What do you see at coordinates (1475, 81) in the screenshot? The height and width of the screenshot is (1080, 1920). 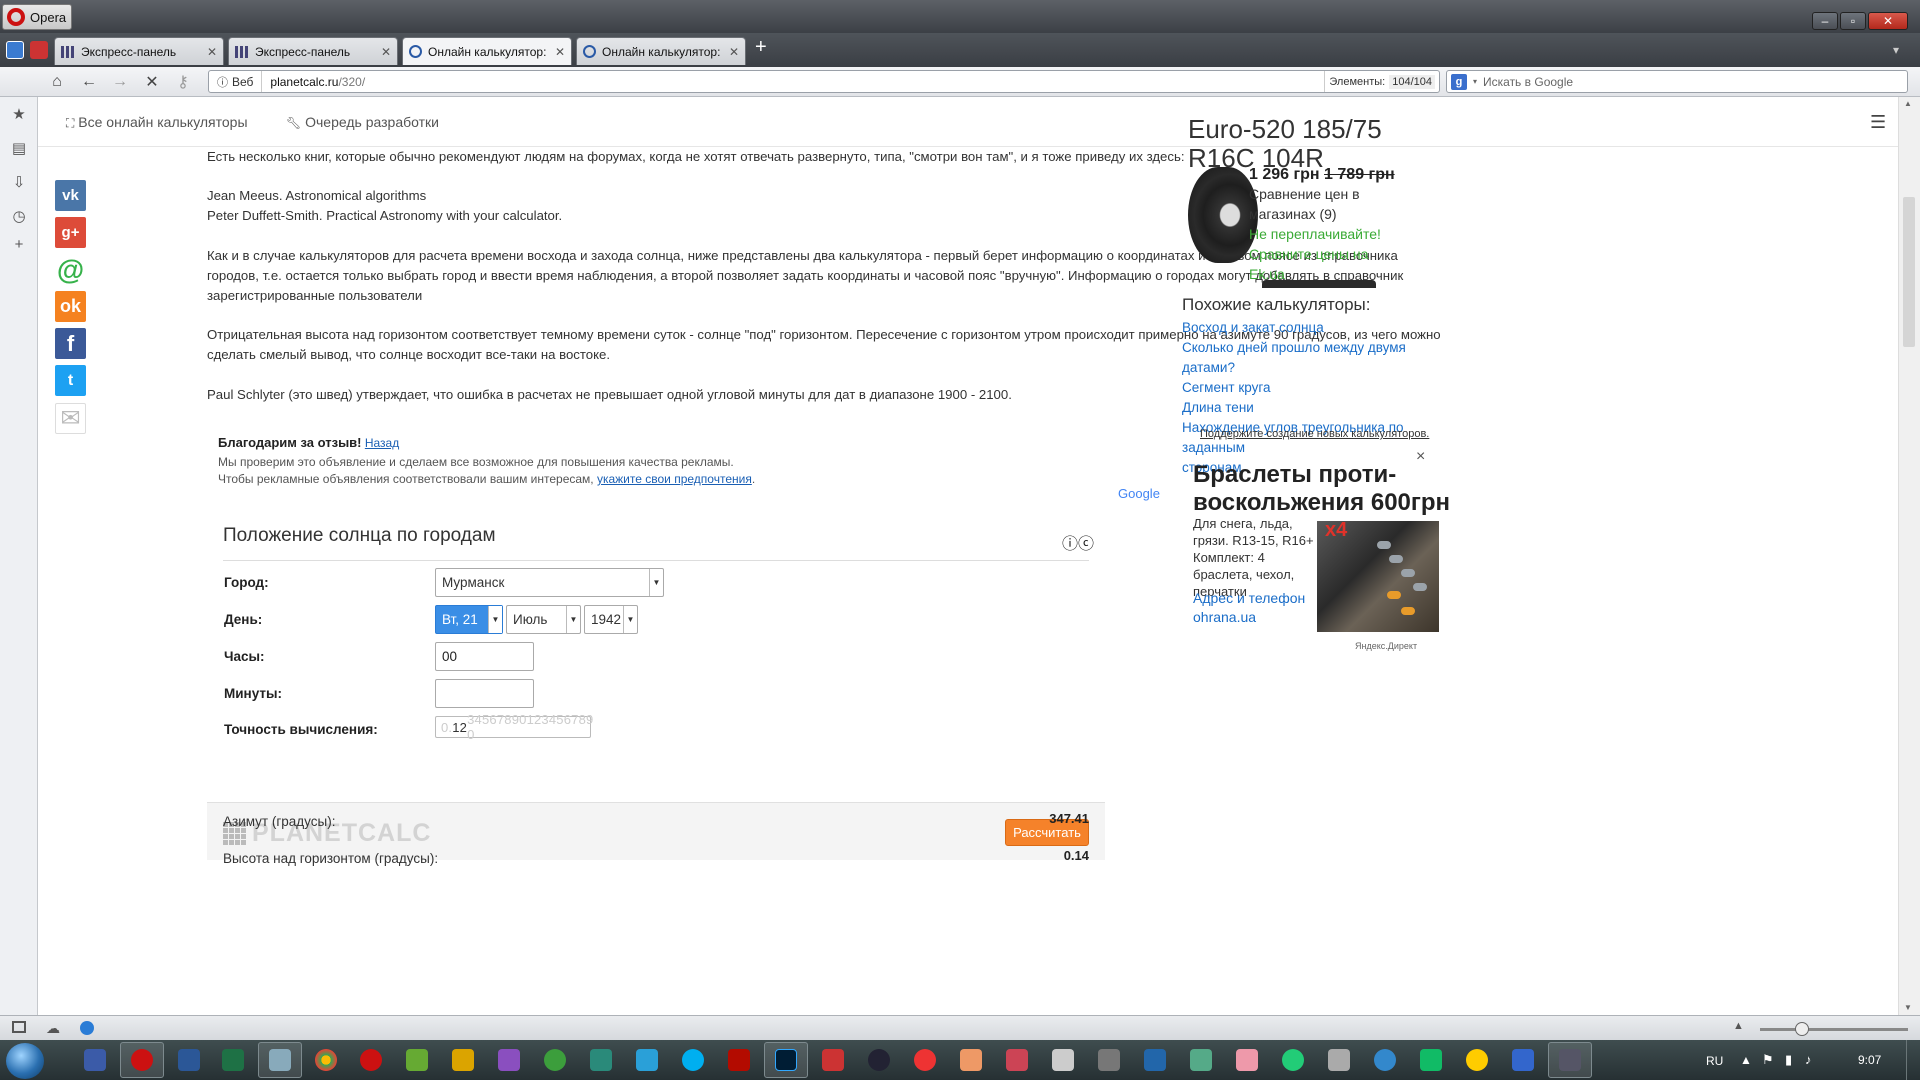 I see `chevron-down-icon: ▾` at bounding box center [1475, 81].